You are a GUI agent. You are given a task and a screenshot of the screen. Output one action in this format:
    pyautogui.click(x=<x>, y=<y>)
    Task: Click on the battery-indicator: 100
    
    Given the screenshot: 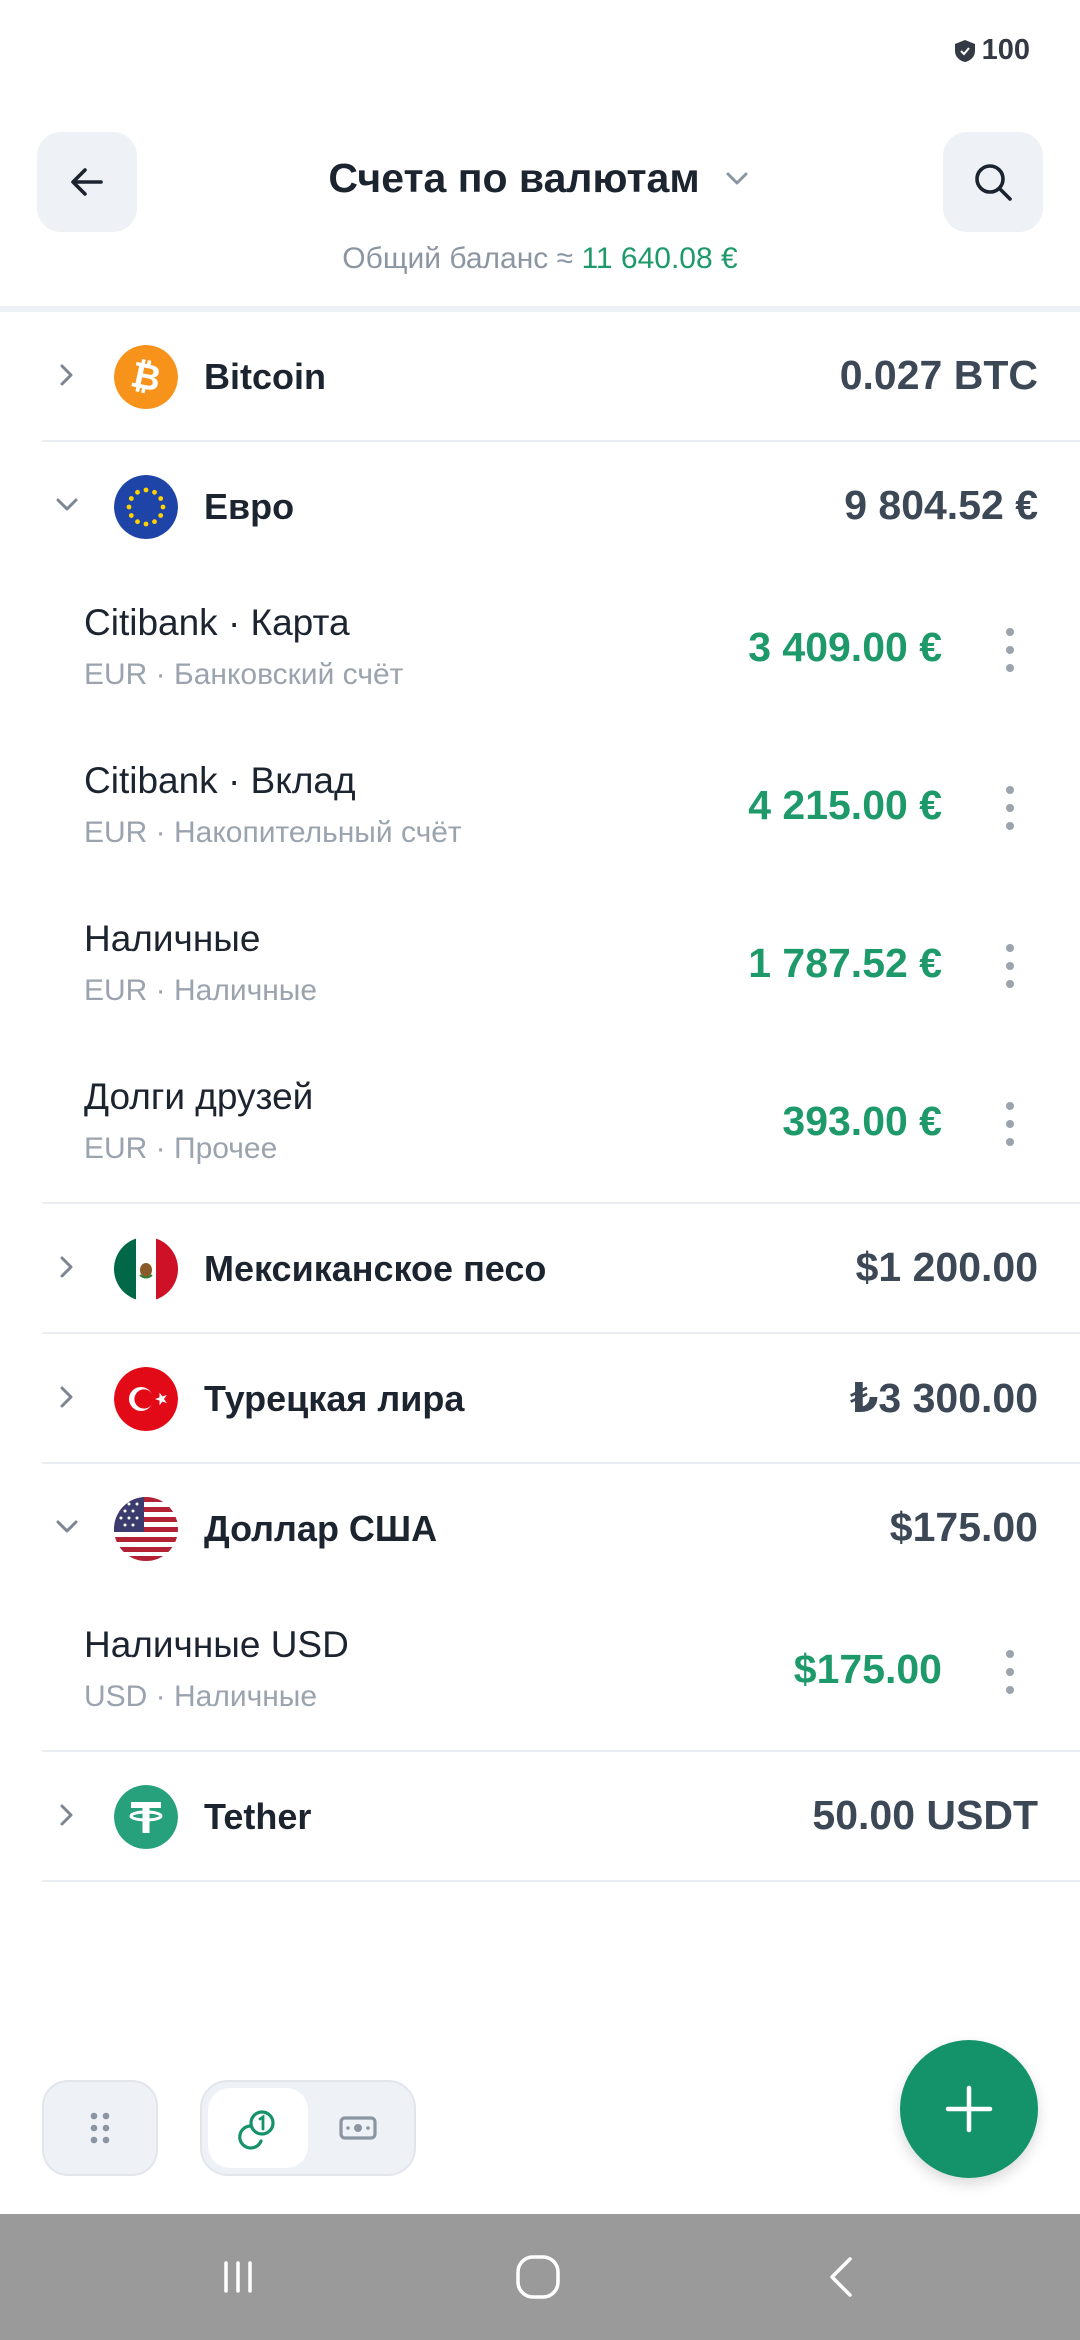 What is the action you would take?
    pyautogui.click(x=992, y=50)
    